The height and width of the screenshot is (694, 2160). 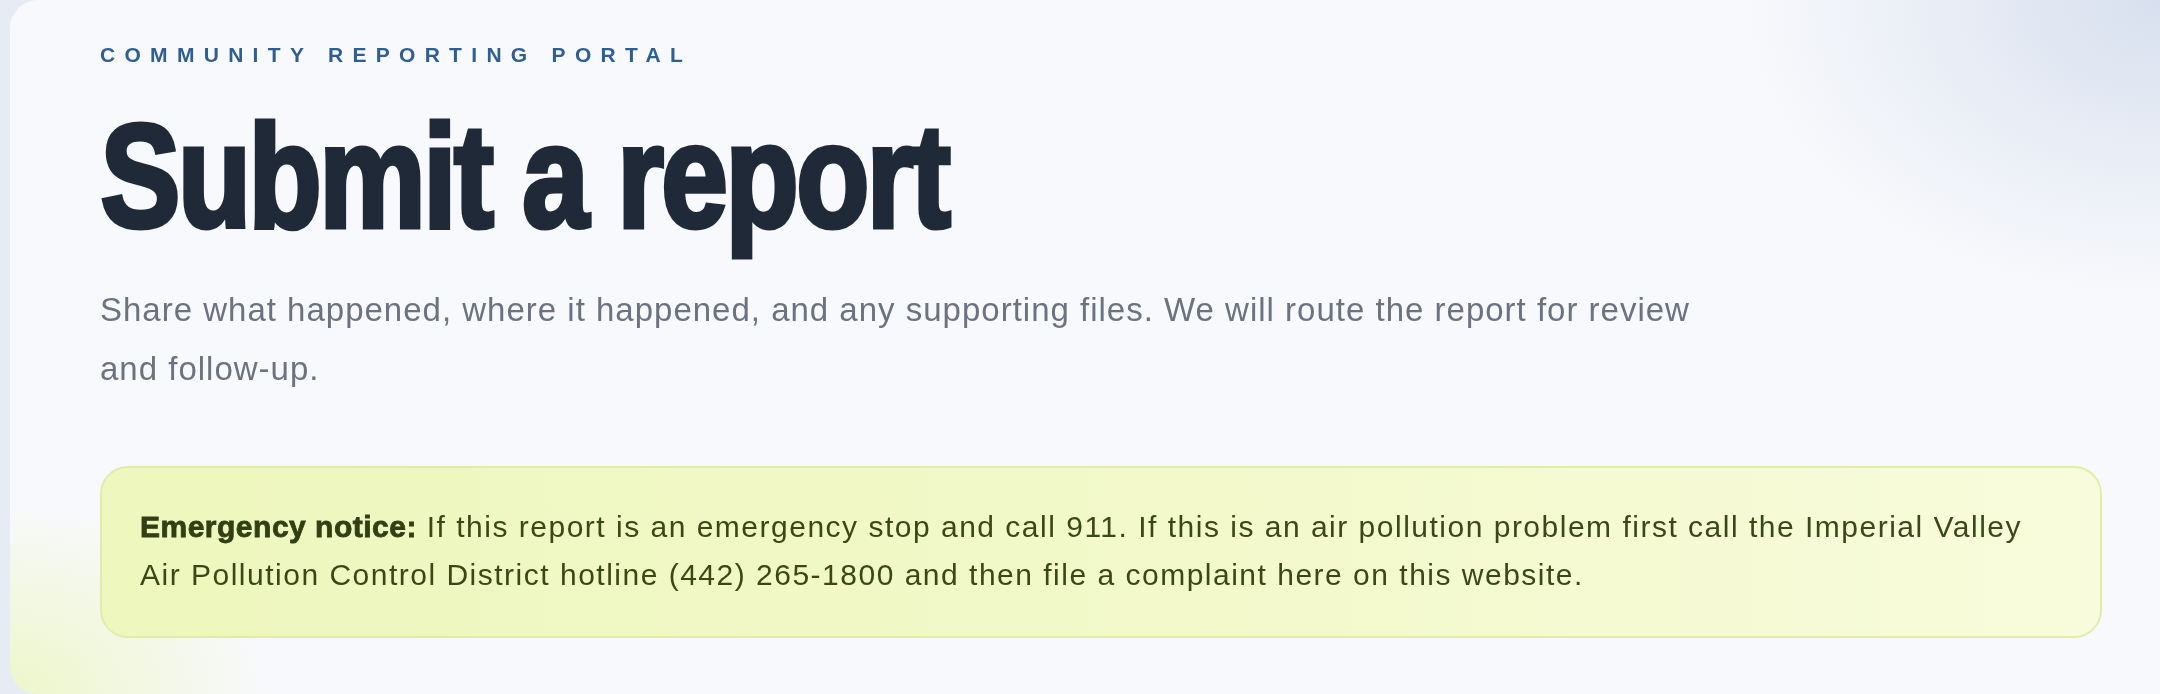 What do you see at coordinates (524, 177) in the screenshot?
I see `page-title: Submit a report` at bounding box center [524, 177].